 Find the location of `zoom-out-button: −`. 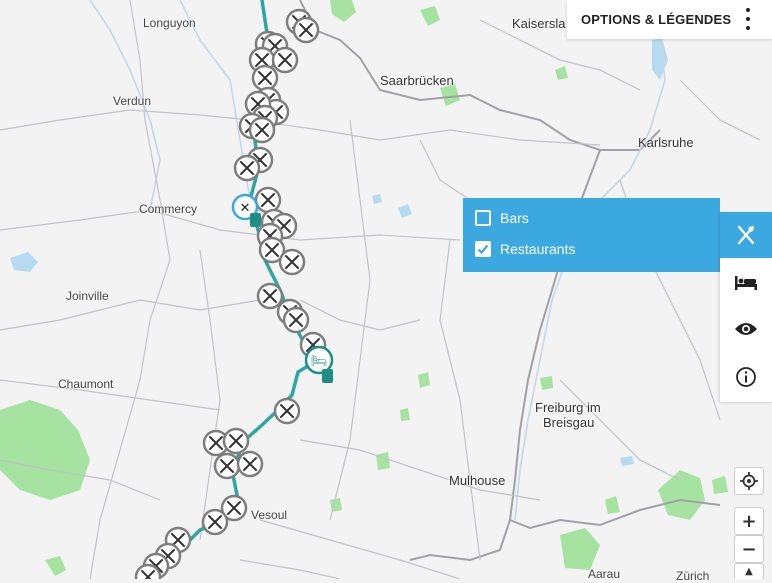

zoom-out-button: − is located at coordinates (749, 549).